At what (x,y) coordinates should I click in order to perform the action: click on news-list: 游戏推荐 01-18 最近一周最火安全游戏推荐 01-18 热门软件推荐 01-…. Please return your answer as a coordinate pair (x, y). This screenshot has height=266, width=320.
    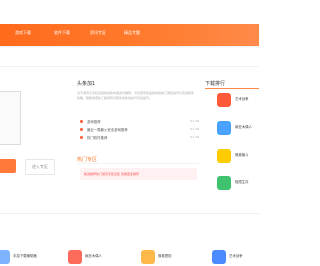
    Looking at the image, I should click on (138, 130).